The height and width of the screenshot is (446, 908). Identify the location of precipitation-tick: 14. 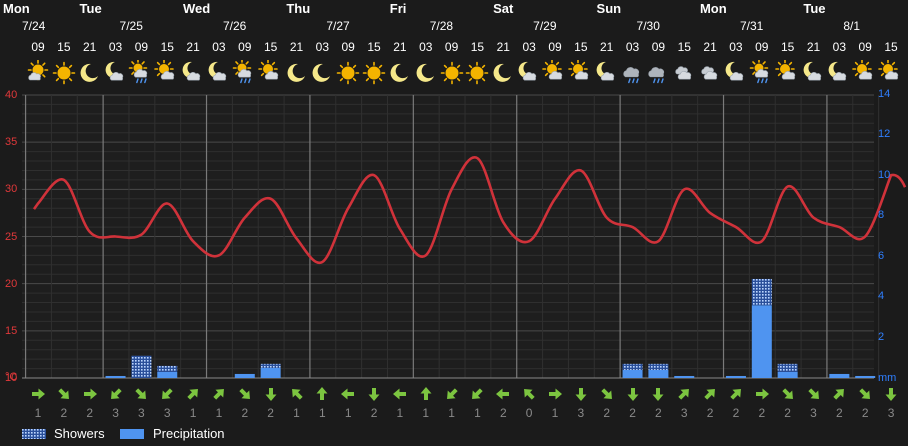
(884, 94).